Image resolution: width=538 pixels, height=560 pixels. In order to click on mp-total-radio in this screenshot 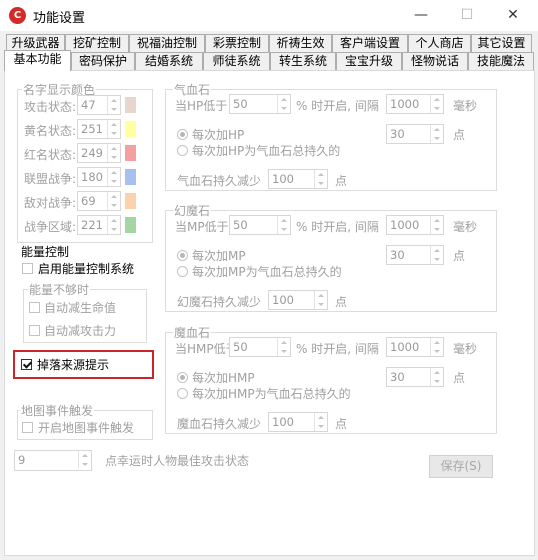, I will do `click(182, 271)`.